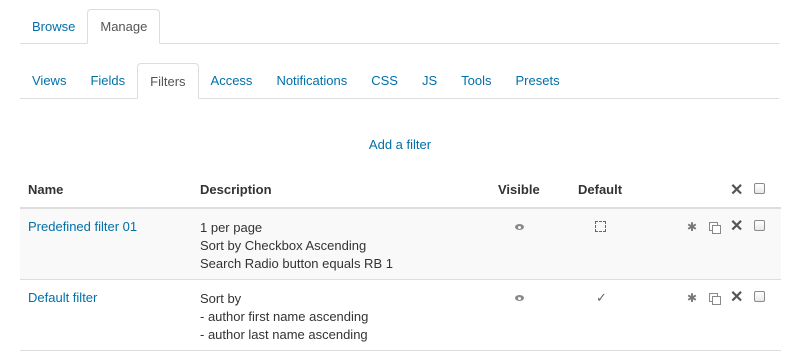  What do you see at coordinates (284, 334) in the screenshot?
I see `description-line: - author last name ascending` at bounding box center [284, 334].